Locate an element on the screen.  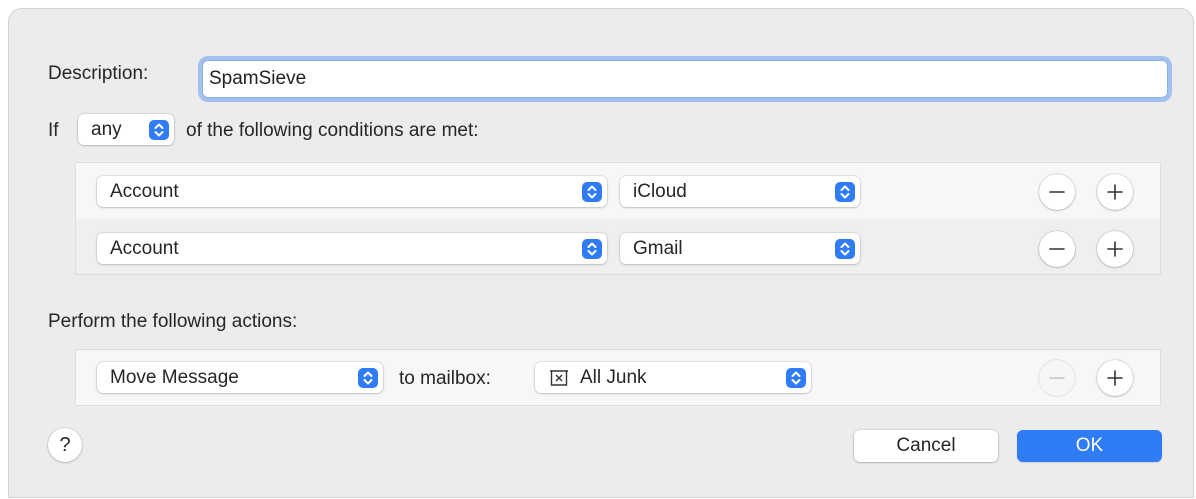
action-1-add-button is located at coordinates (1115, 378).